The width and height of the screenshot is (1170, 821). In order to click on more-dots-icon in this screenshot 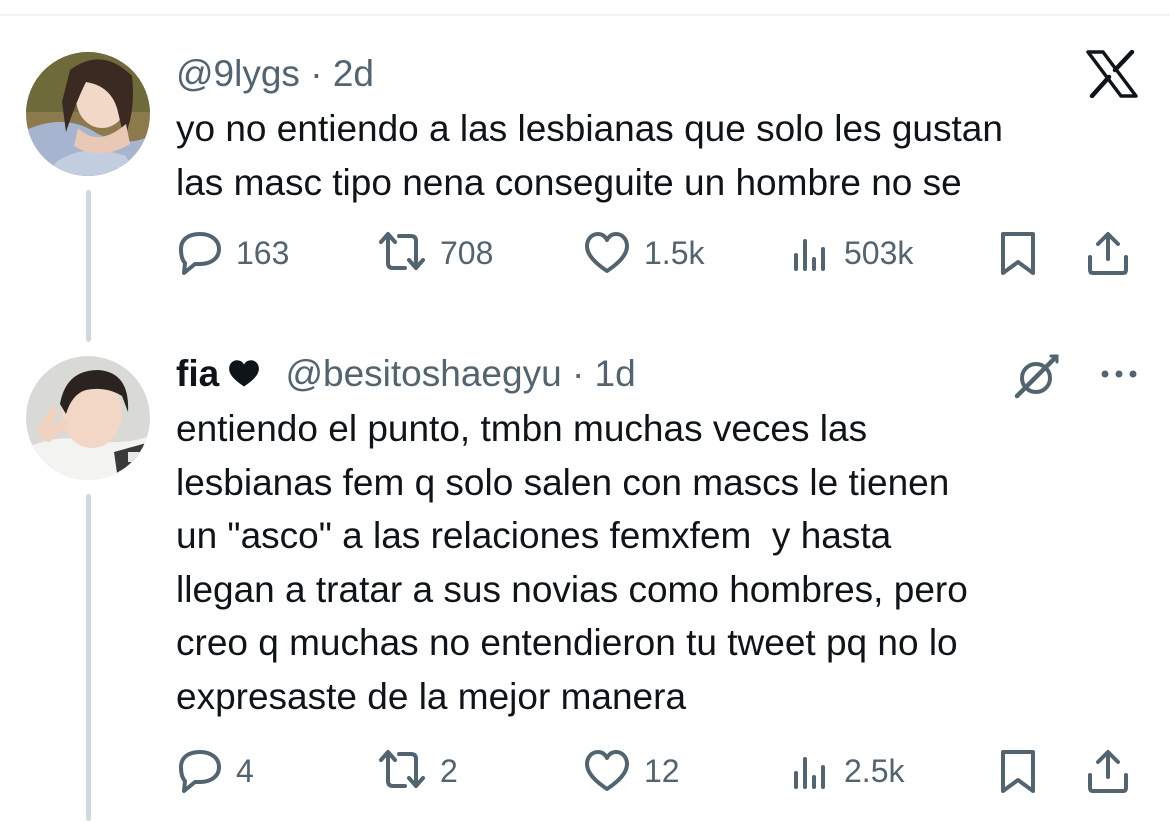, I will do `click(1119, 376)`.